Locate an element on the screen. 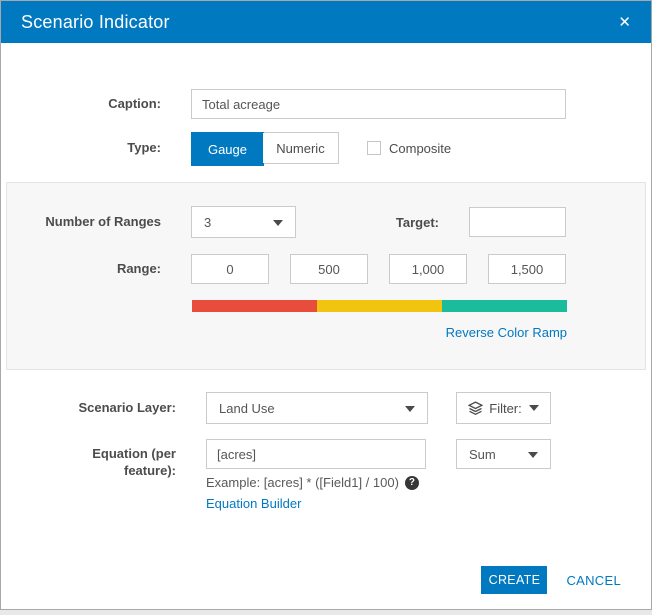 The width and height of the screenshot is (652, 615). composite-label: Composite is located at coordinates (420, 148).